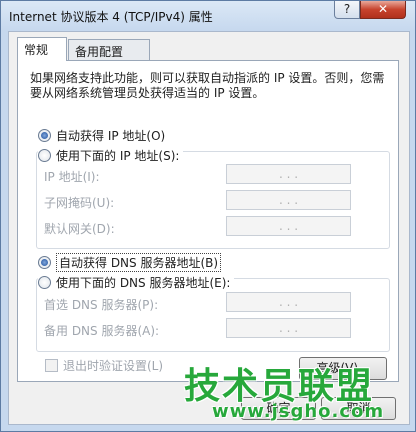 This screenshot has width=416, height=432. I want to click on auto-ip-option: 自动获得 IP 地址(O), so click(101, 135).